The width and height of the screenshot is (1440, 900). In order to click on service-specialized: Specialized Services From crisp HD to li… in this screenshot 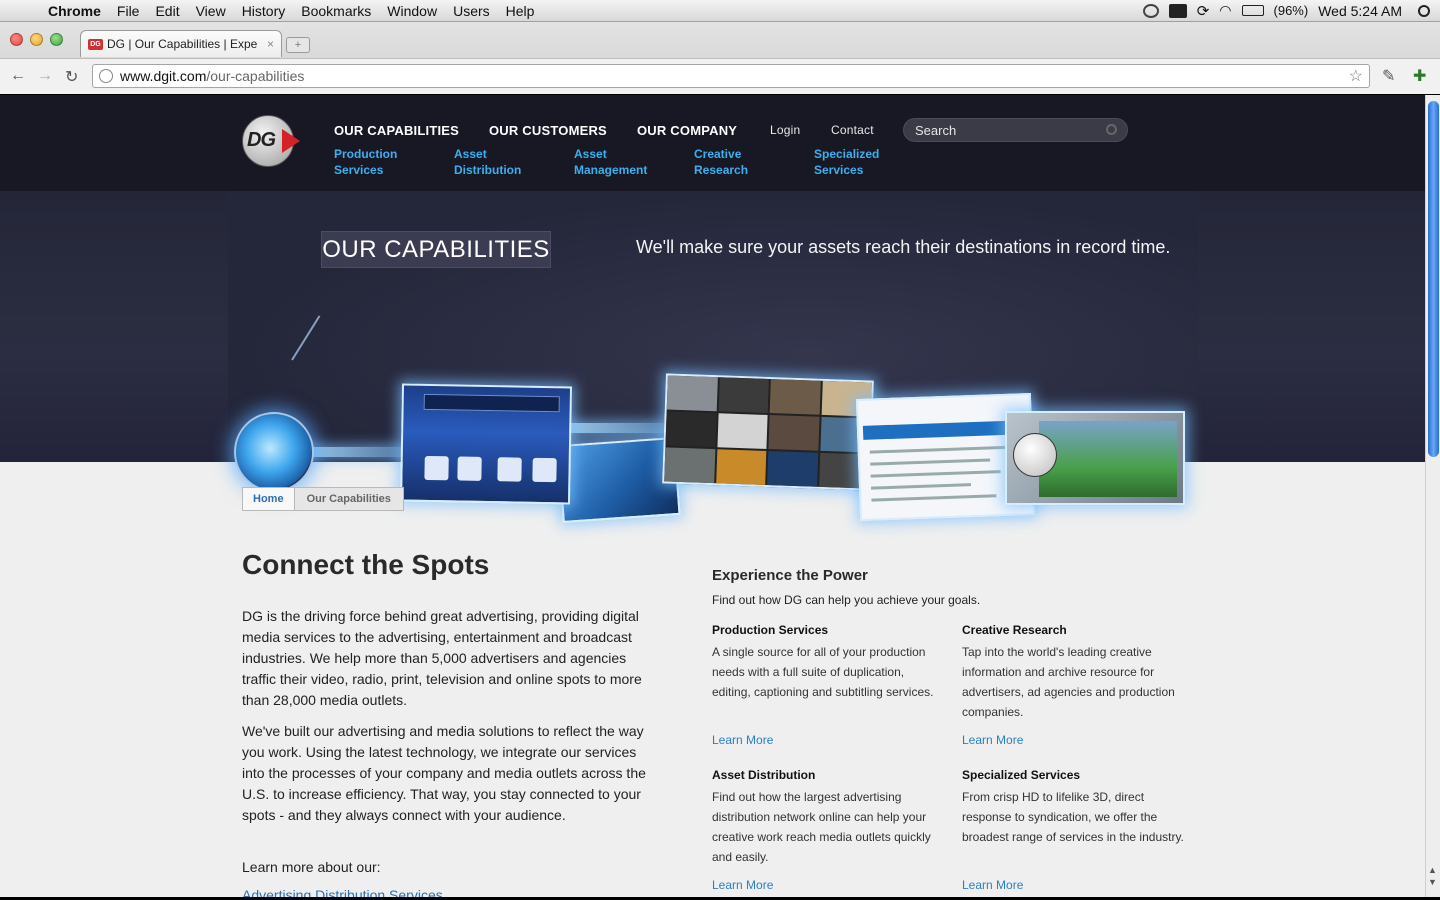, I will do `click(1074, 832)`.